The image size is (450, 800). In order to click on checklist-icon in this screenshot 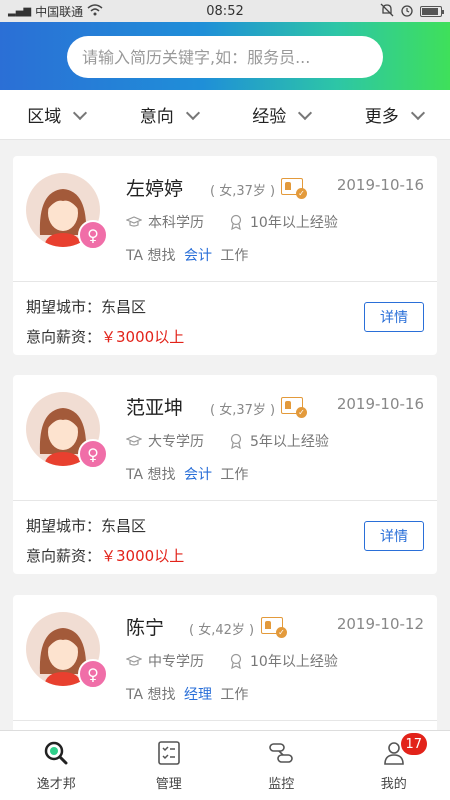, I will do `click(168, 753)`.